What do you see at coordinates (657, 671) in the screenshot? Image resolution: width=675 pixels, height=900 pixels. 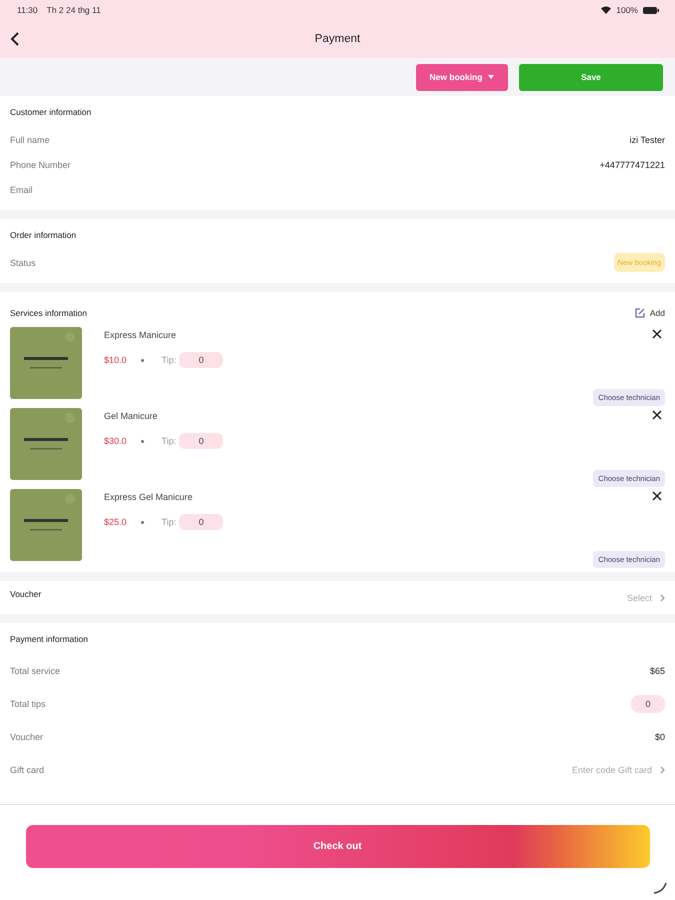 I see `field-value: $65` at bounding box center [657, 671].